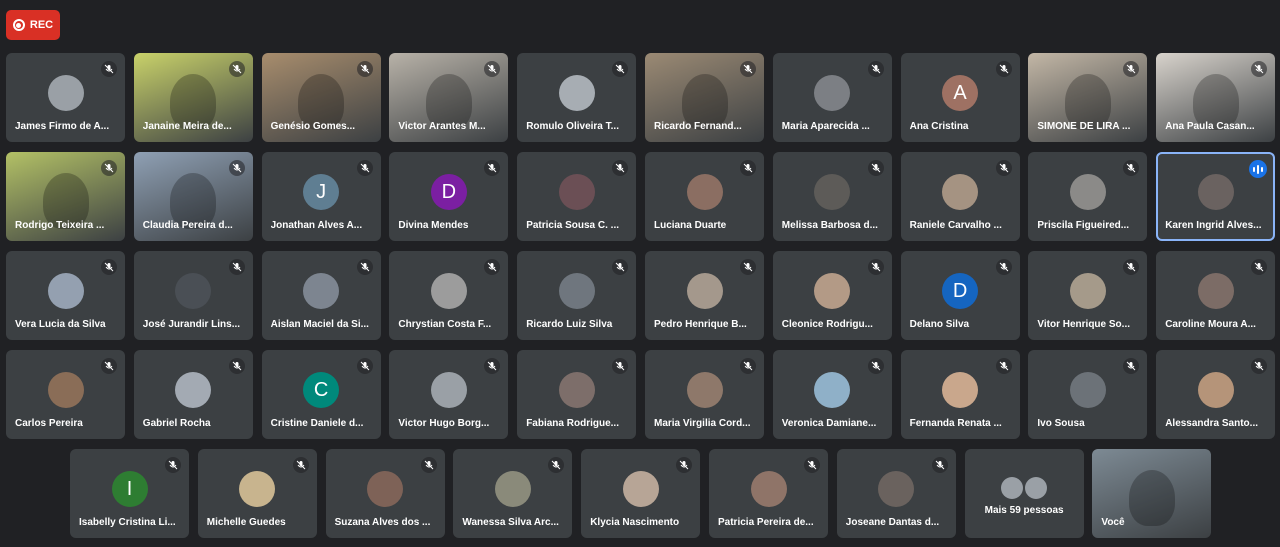  I want to click on participant-tile: Michelle Guedes, so click(257, 493).